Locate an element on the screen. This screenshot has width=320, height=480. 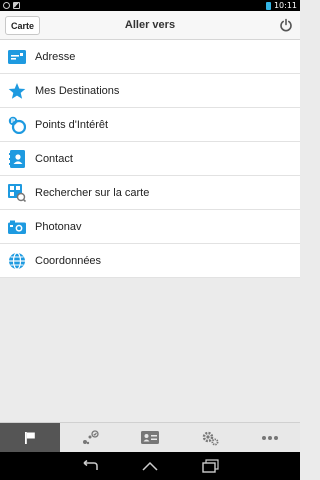
map-search-icon is located at coordinates (17, 192).